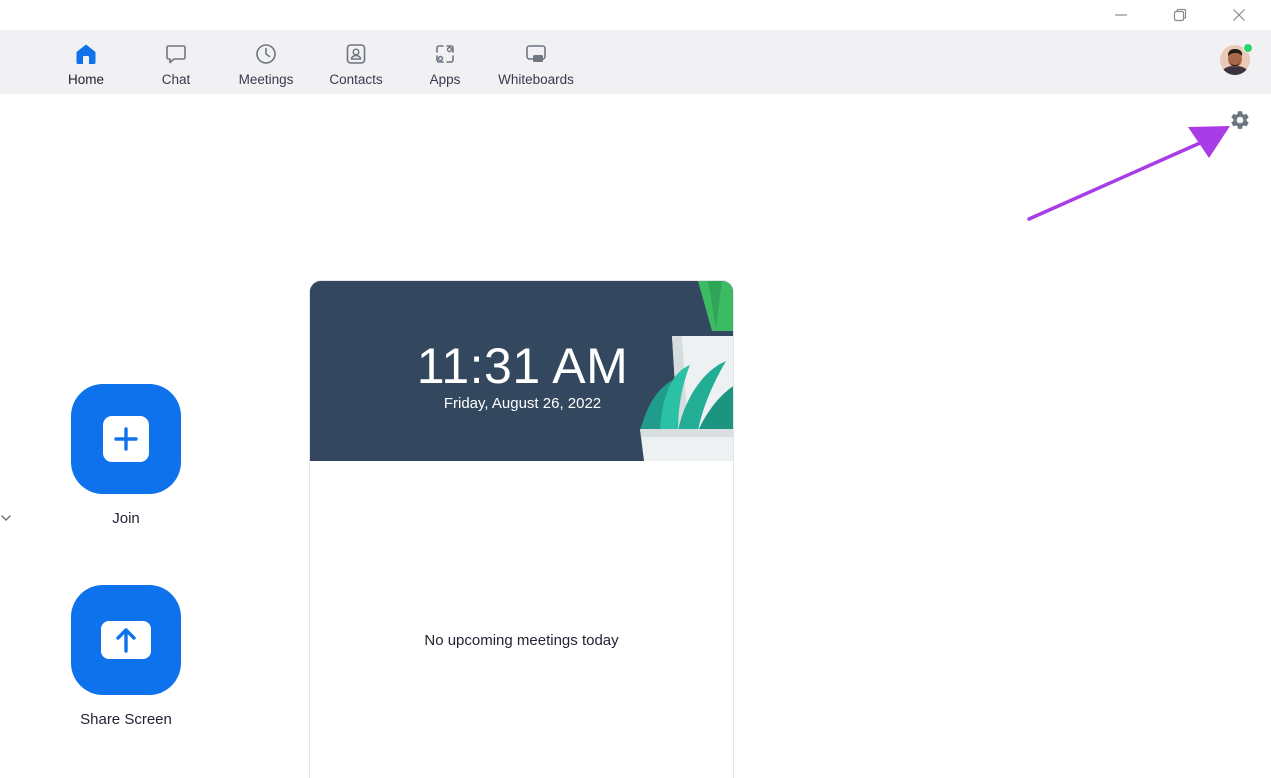  I want to click on home-icon, so click(86, 54).